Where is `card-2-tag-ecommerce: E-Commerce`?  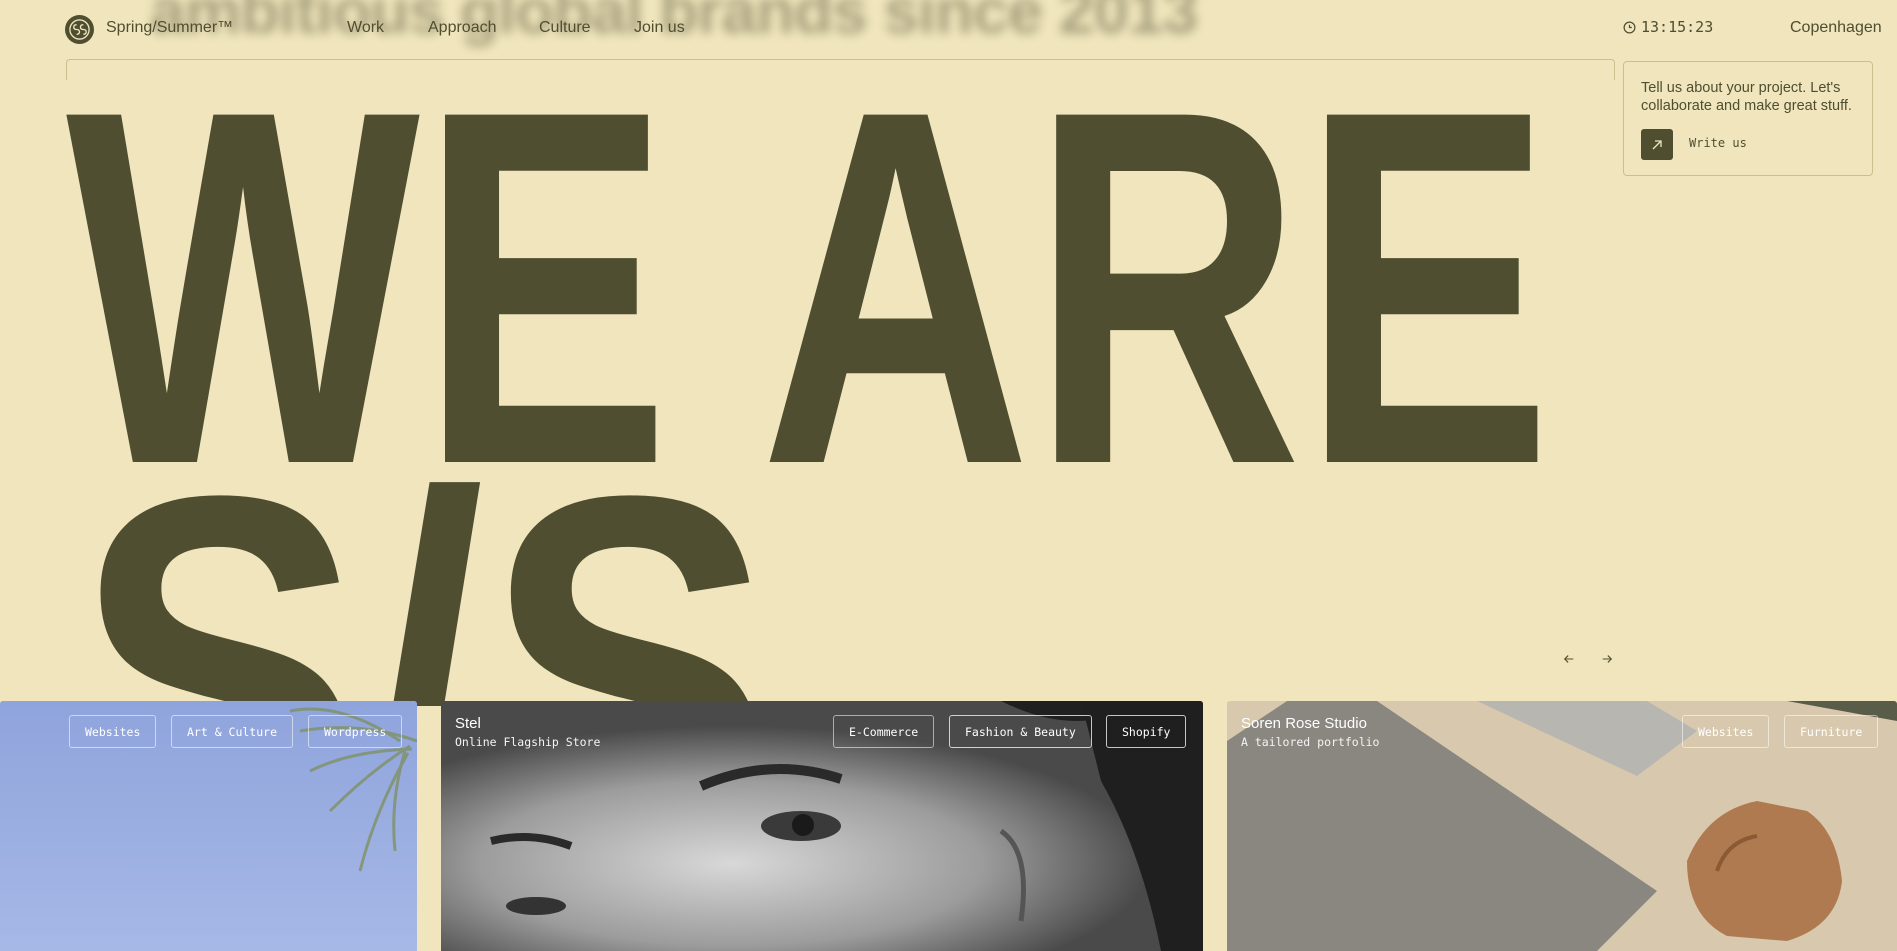
card-2-tag-ecommerce: E-Commerce is located at coordinates (884, 731).